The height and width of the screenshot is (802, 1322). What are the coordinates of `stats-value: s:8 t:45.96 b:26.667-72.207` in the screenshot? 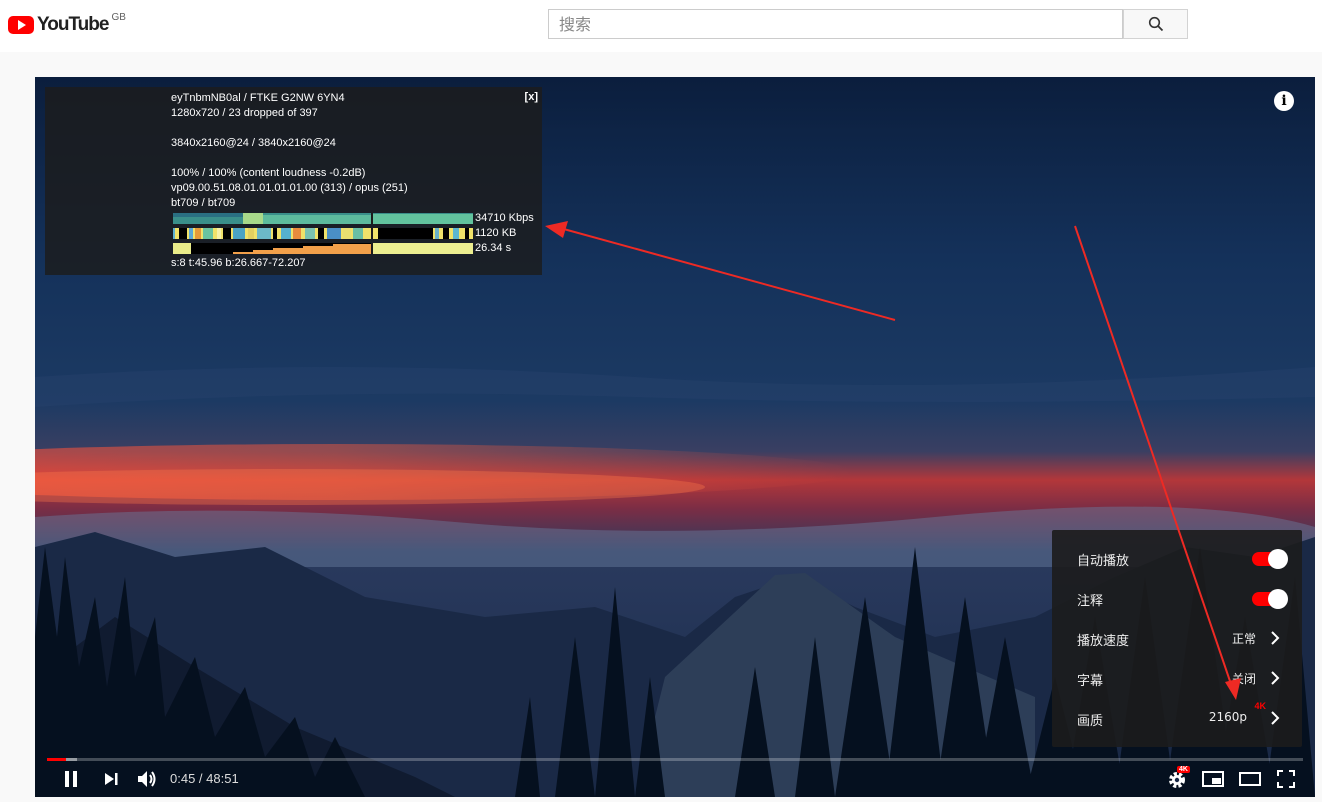 It's located at (238, 263).